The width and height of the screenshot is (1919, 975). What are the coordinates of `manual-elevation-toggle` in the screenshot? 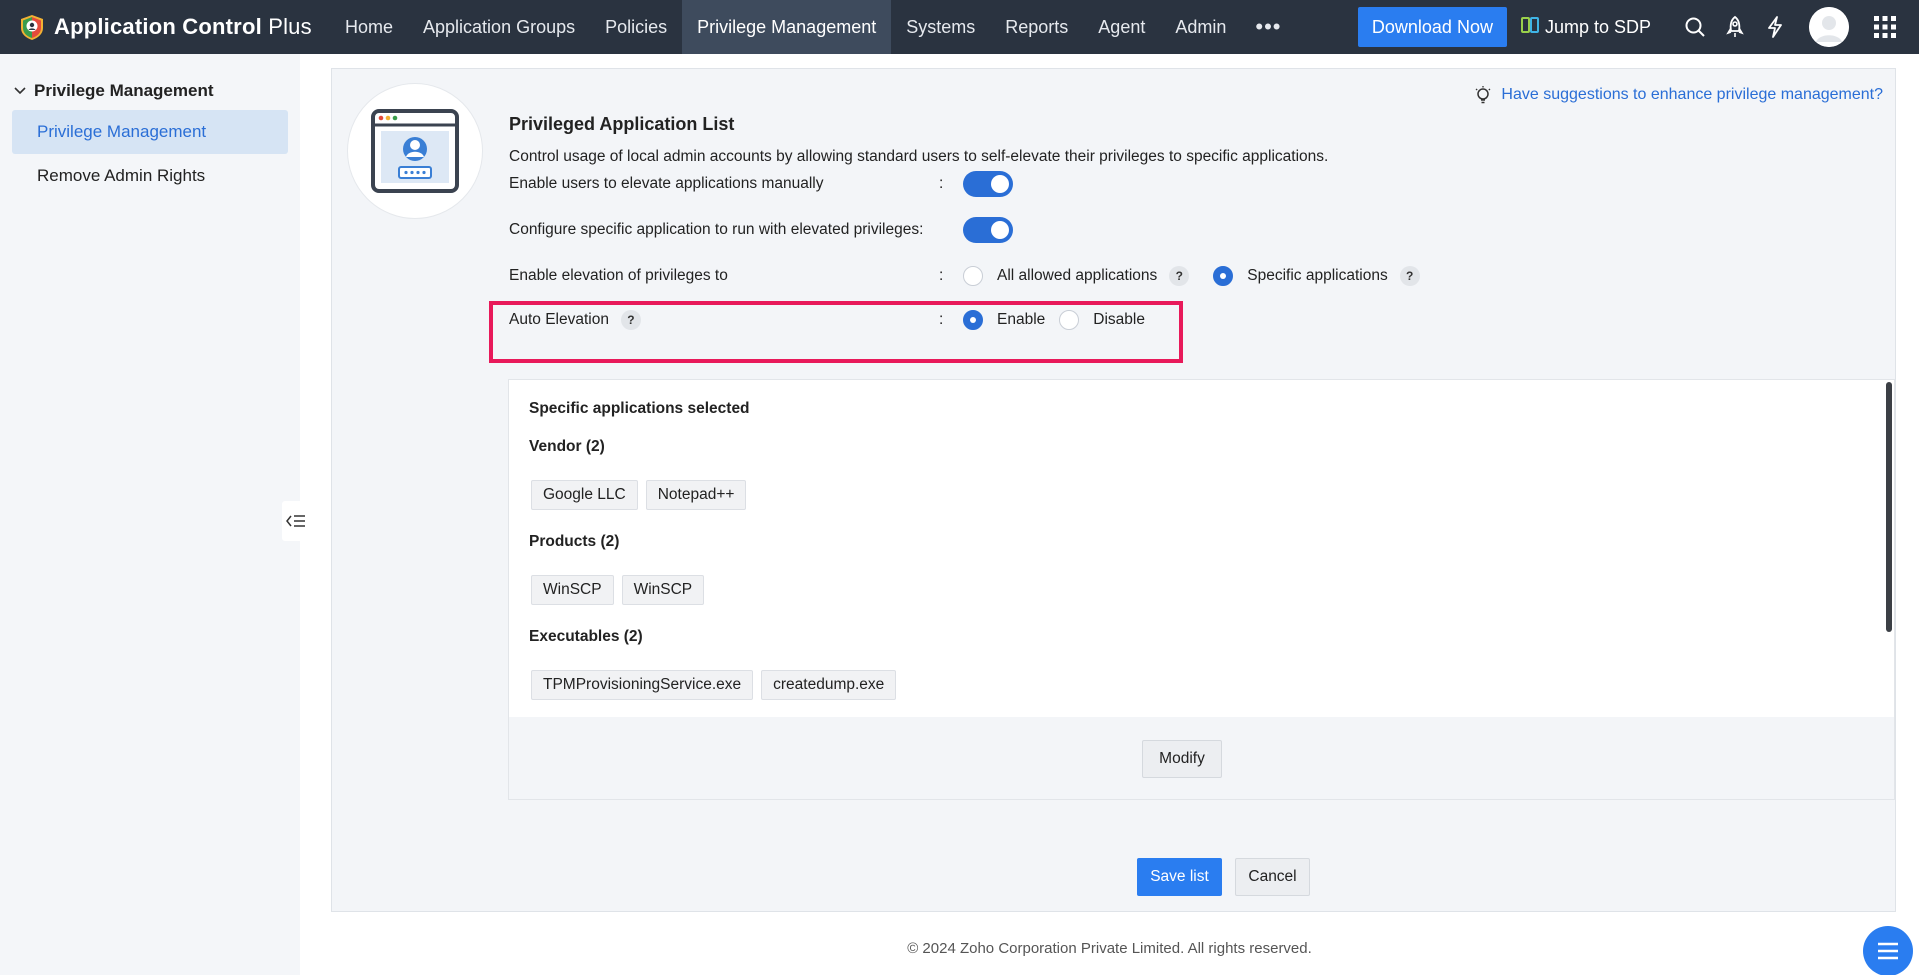 It's located at (988, 184).